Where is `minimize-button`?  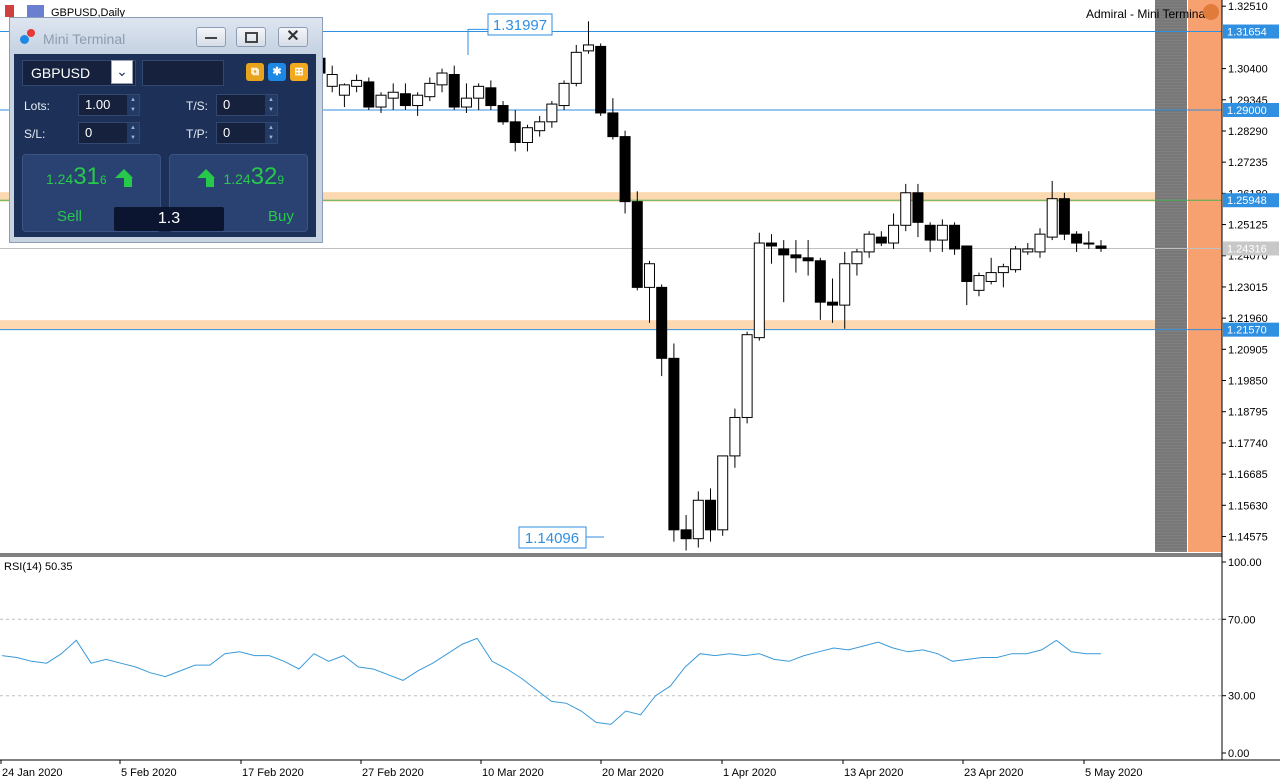 minimize-button is located at coordinates (211, 37).